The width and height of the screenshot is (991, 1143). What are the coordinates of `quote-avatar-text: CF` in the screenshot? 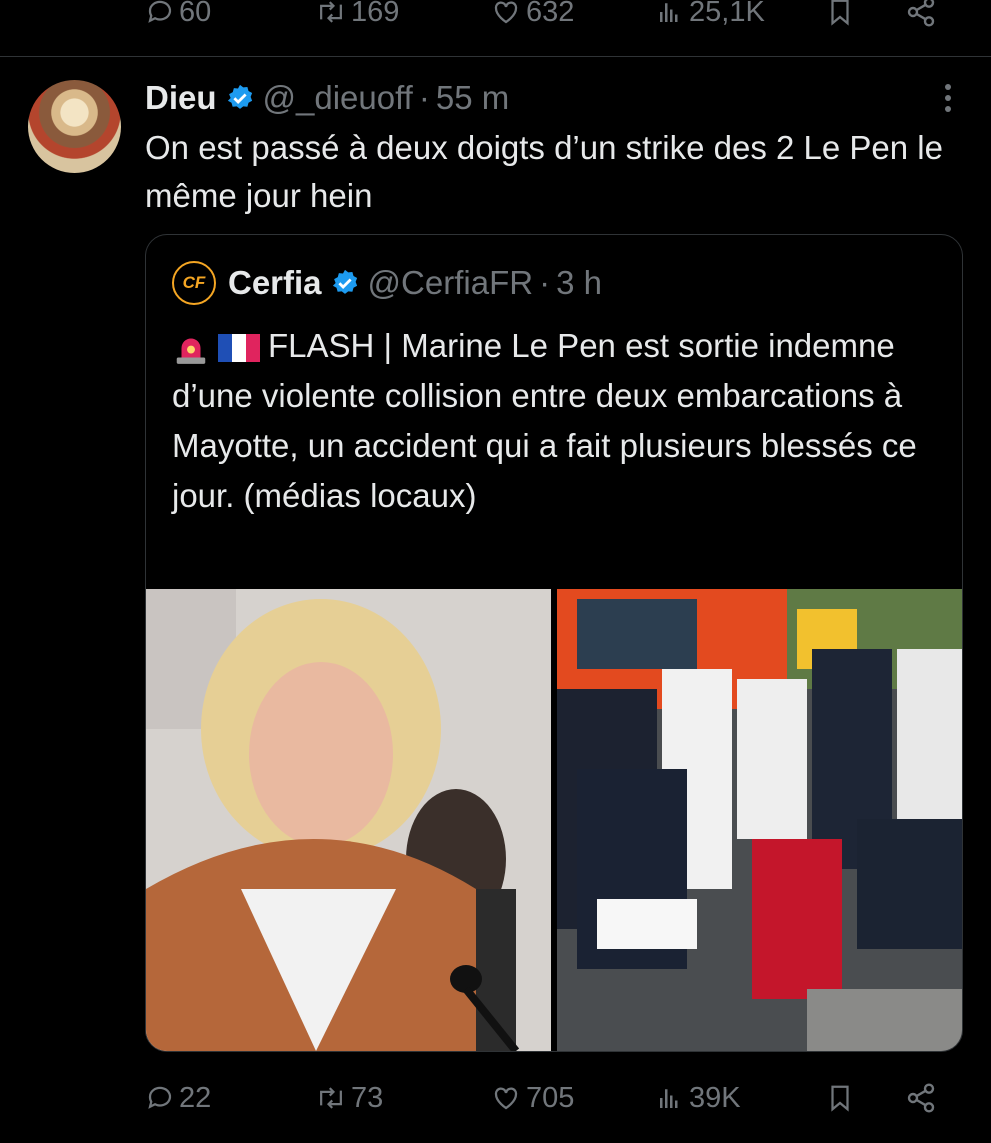 It's located at (194, 282).